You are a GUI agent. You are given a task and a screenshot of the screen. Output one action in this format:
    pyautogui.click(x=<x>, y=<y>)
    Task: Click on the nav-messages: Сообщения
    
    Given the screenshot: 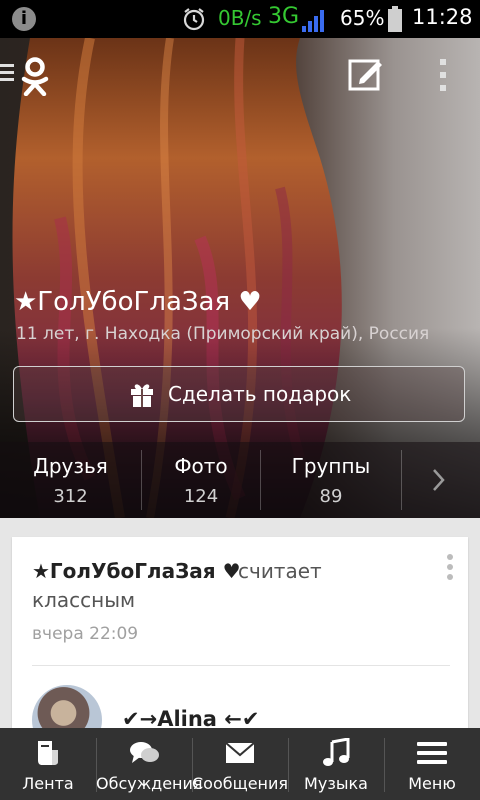 What is the action you would take?
    pyautogui.click(x=240, y=764)
    